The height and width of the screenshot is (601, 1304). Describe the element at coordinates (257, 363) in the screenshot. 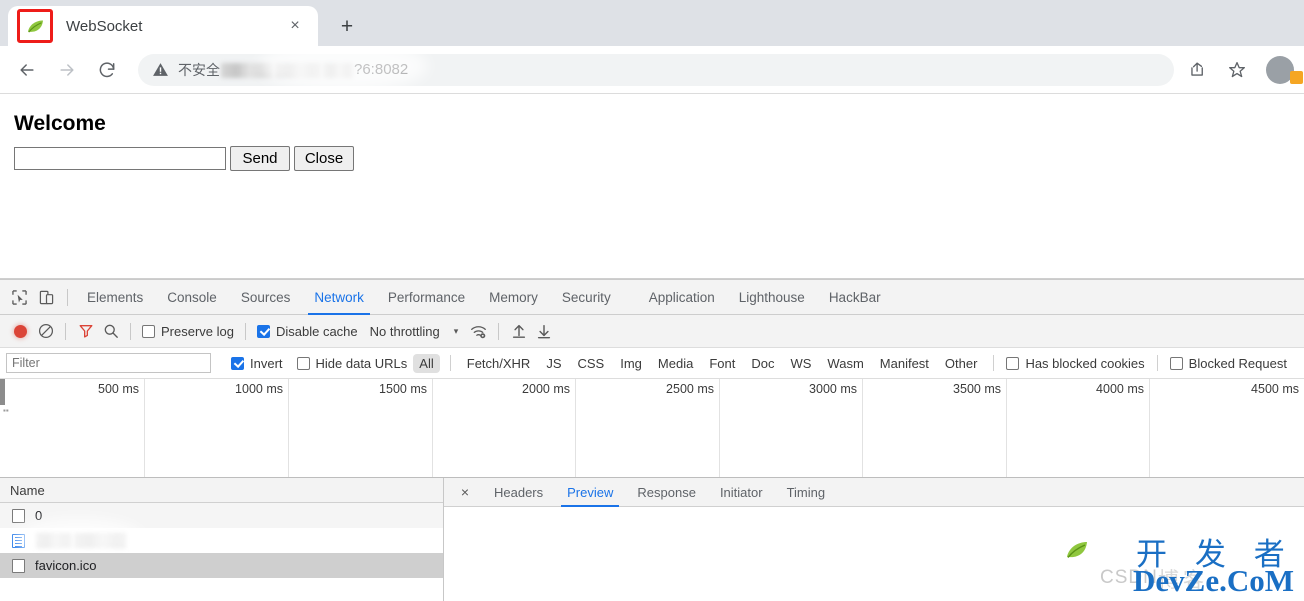

I see `invert-checkbox: Invert` at that location.